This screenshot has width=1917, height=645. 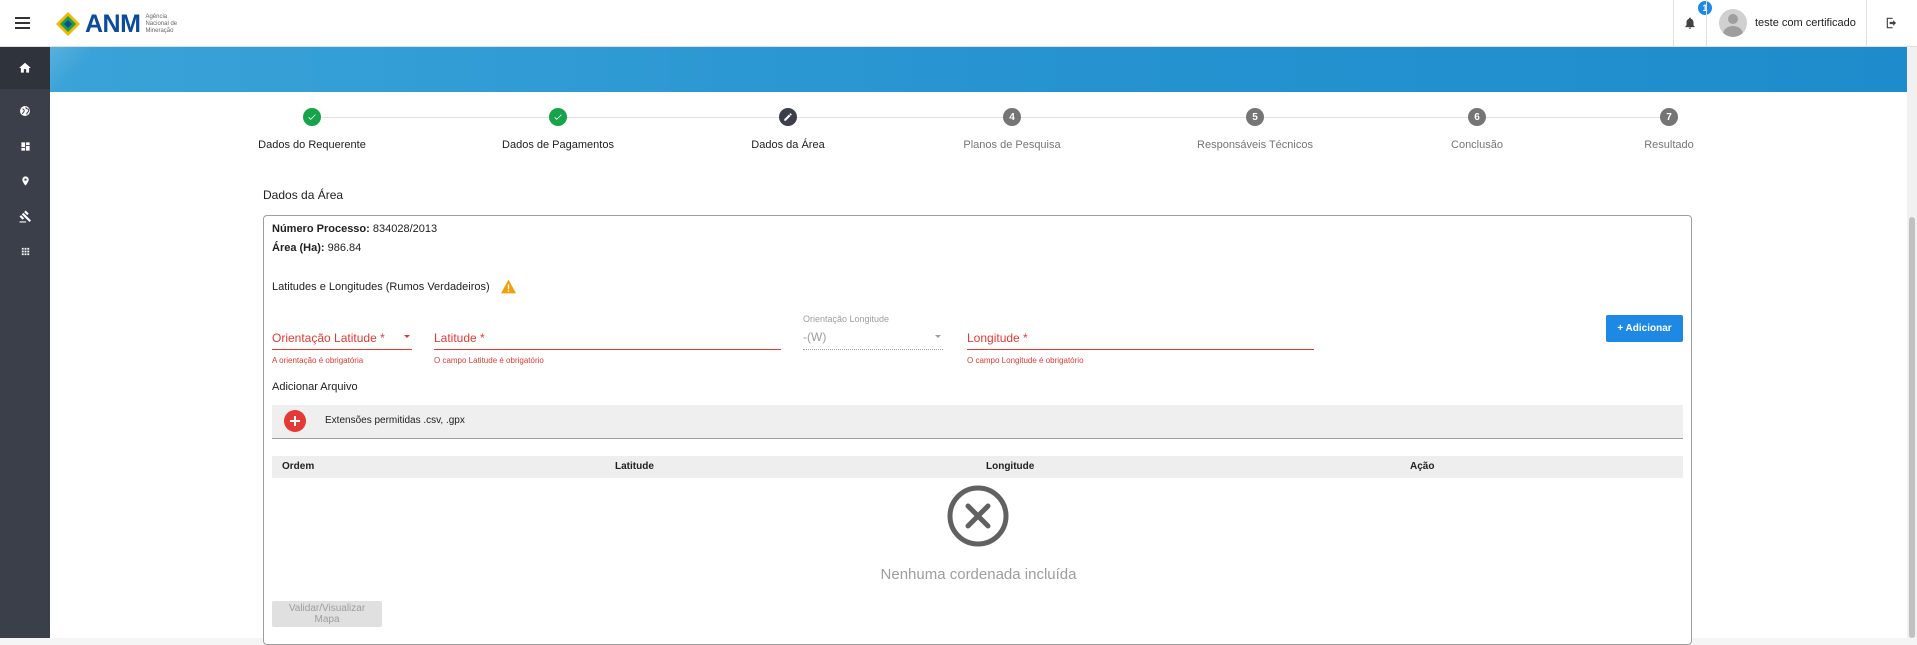 I want to click on orientacao-longitude-select: Orientação Longitude -(W), so click(x=873, y=332).